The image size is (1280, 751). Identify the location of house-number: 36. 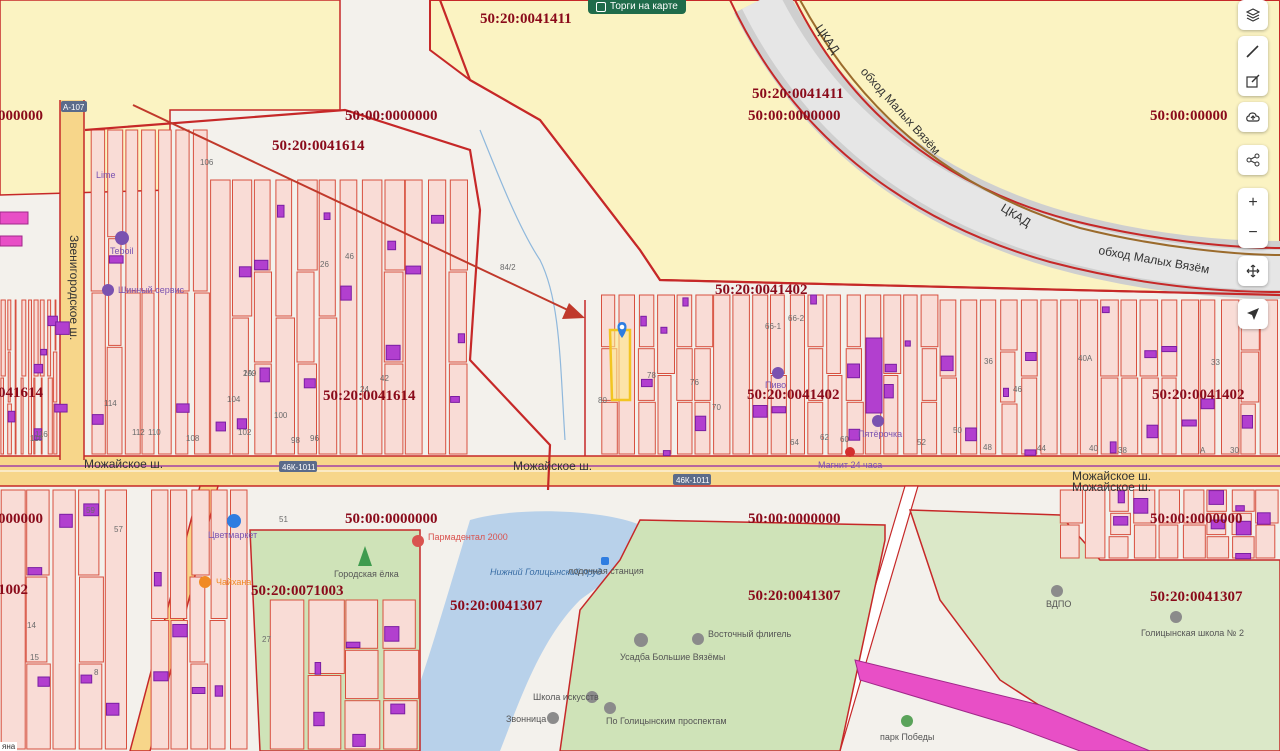
(988, 361).